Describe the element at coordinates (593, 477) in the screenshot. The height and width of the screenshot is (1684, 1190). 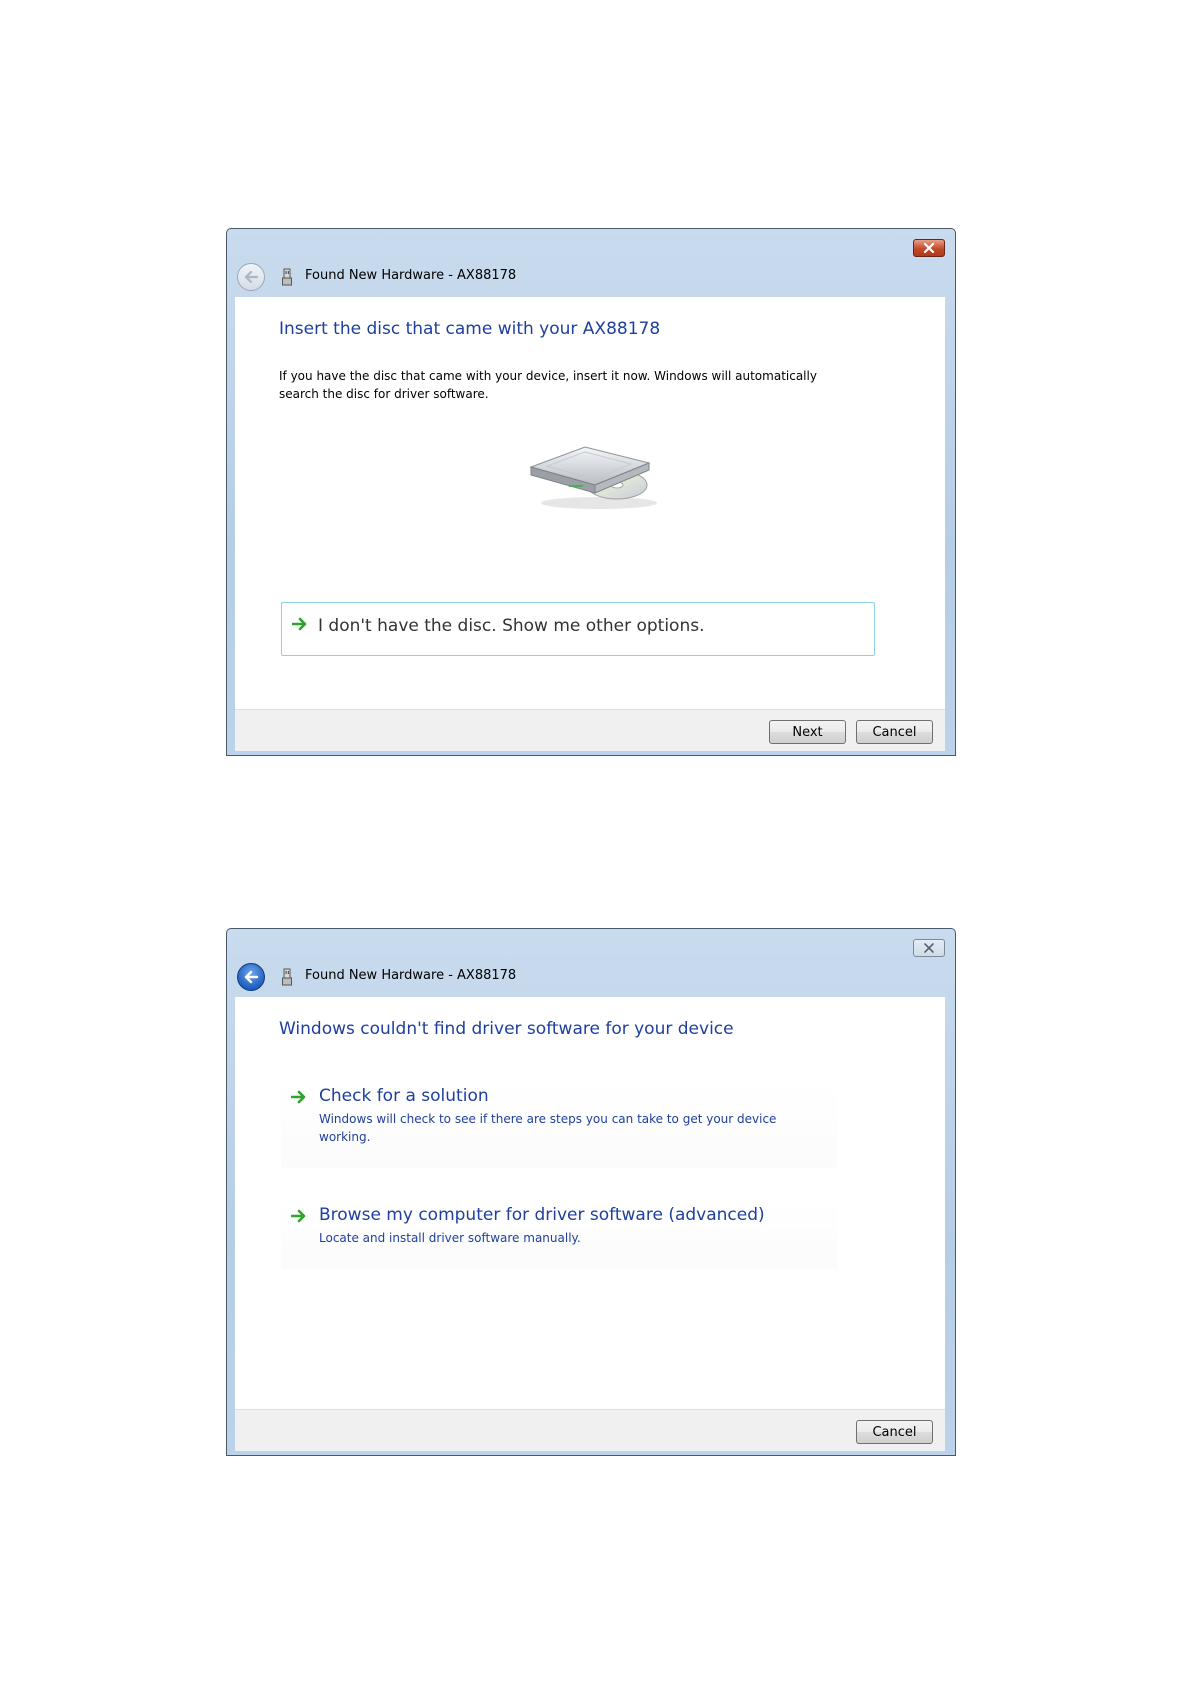
I see `disc-drive-icon` at that location.